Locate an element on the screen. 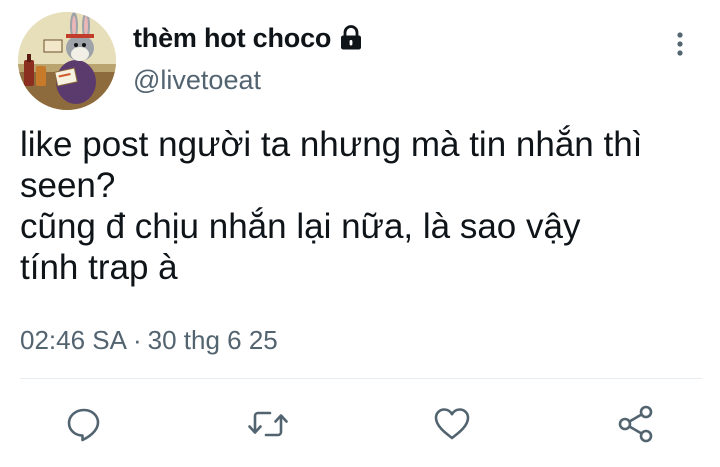 This screenshot has height=467, width=720. display-name-row: thèm hot choco is located at coordinates (248, 38).